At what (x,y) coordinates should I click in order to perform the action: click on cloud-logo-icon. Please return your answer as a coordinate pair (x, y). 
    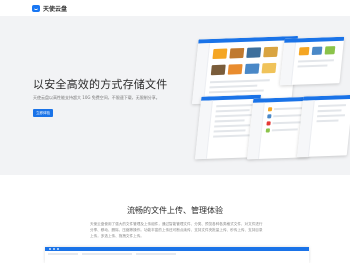
    Looking at the image, I should click on (36, 8).